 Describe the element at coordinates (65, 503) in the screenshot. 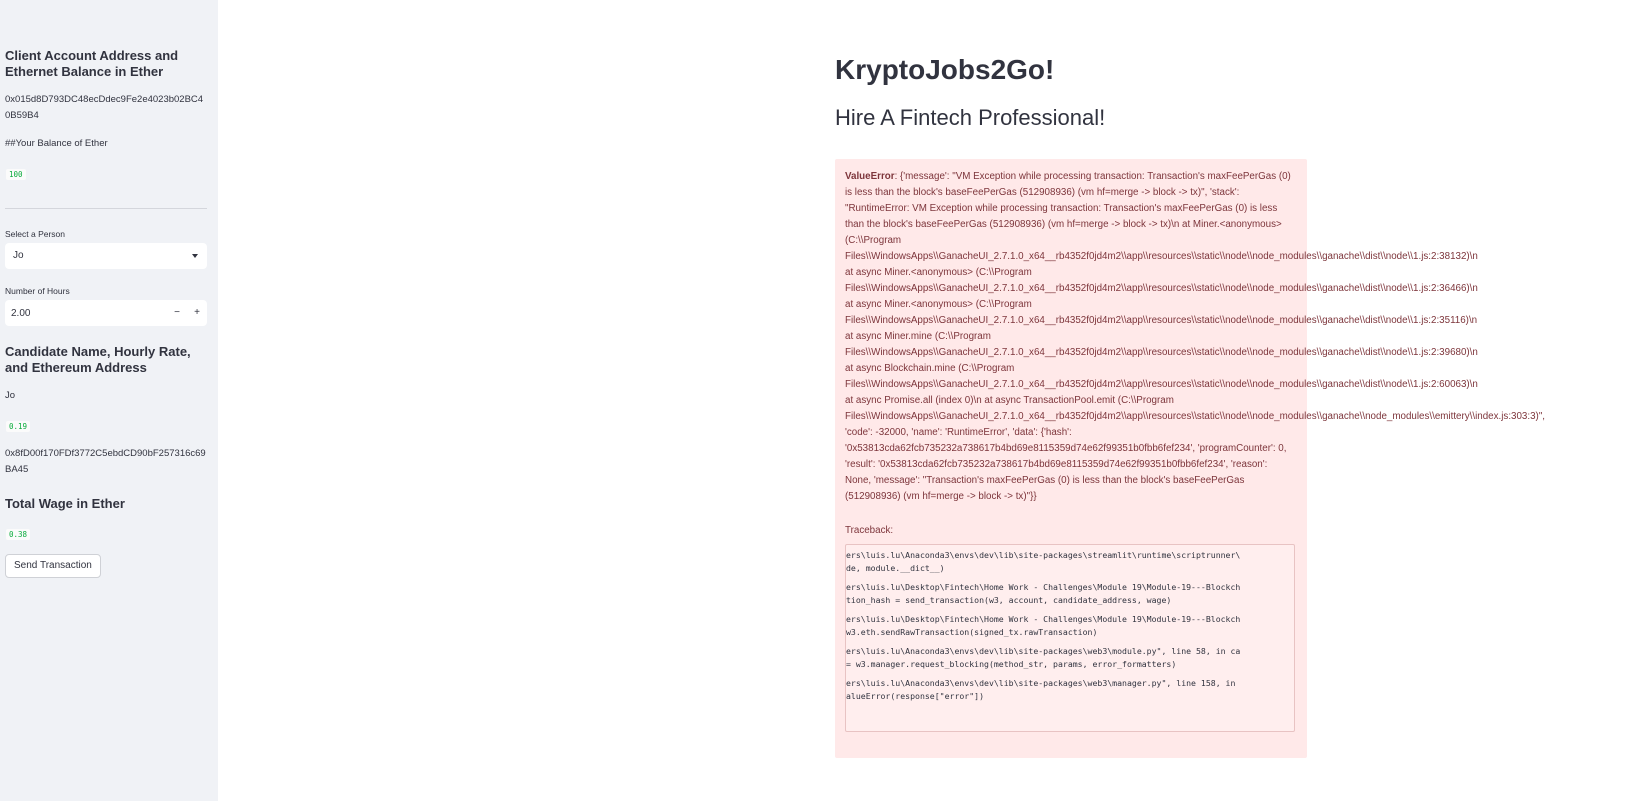

I see `wage-heading: Total Wage in Ether` at that location.